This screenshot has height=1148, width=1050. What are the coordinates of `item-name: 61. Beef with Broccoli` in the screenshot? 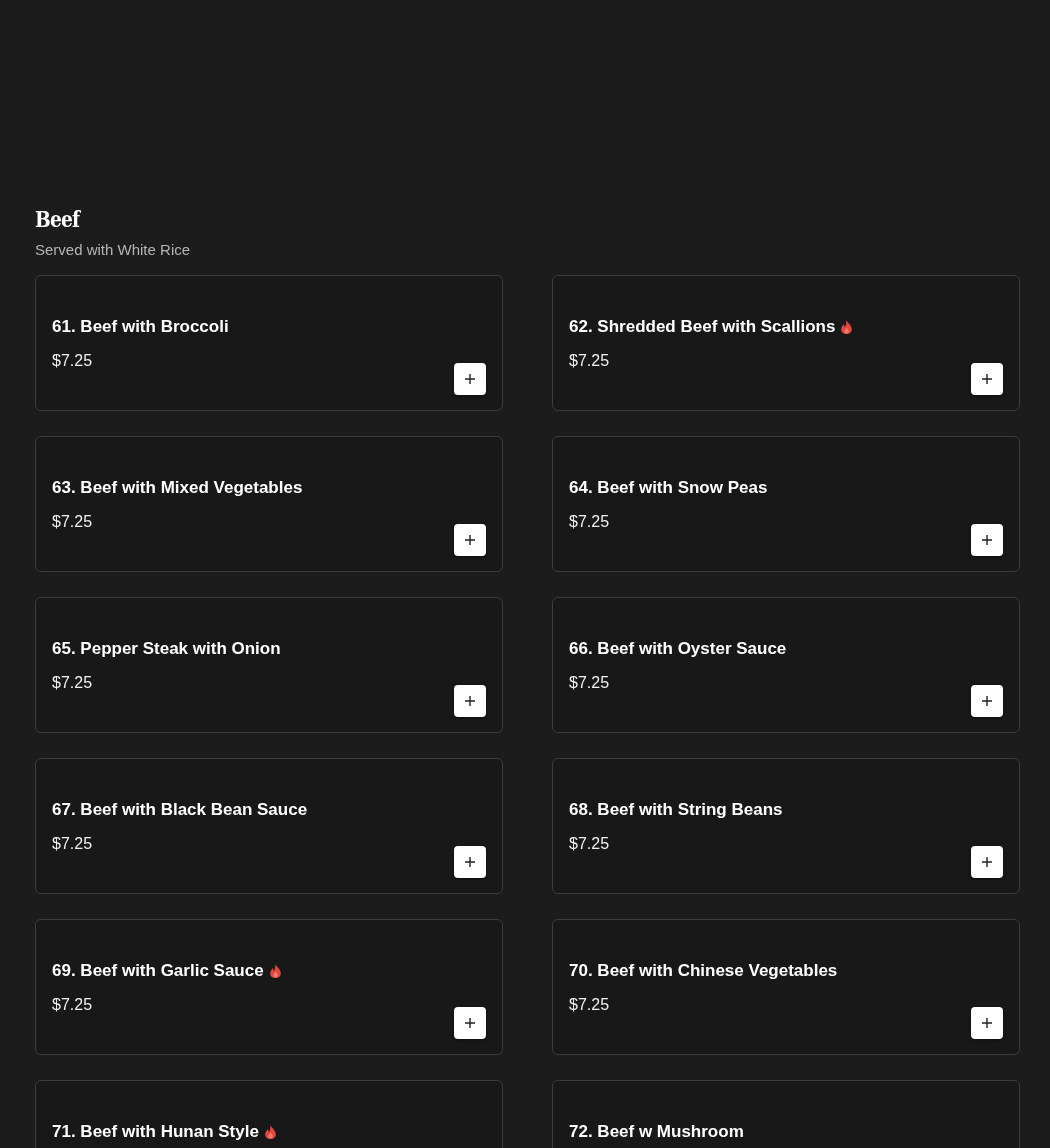 It's located at (140, 327).